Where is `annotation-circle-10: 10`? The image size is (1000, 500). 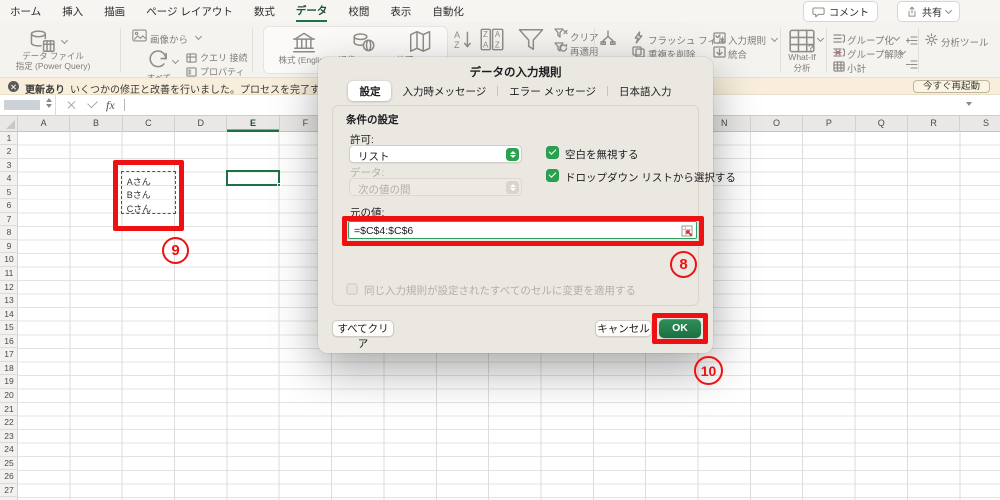
annotation-circle-10: 10 is located at coordinates (708, 370).